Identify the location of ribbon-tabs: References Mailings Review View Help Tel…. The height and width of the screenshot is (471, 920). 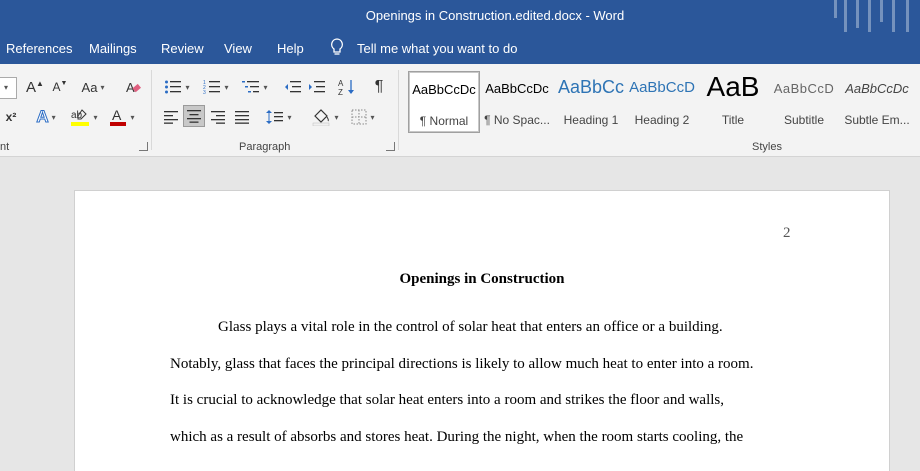
(460, 48).